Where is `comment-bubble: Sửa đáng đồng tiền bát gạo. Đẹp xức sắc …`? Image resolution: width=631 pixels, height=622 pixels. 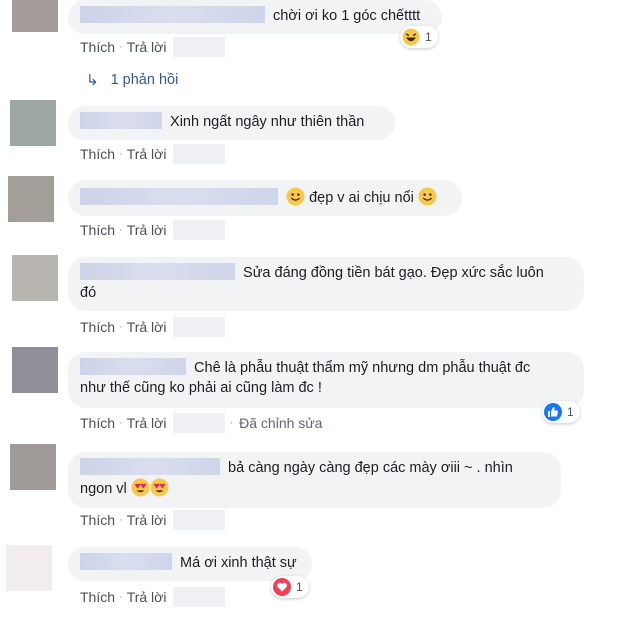 comment-bubble: Sửa đáng đồng tiền bát gạo. Đẹp xức sắc … is located at coordinates (326, 284).